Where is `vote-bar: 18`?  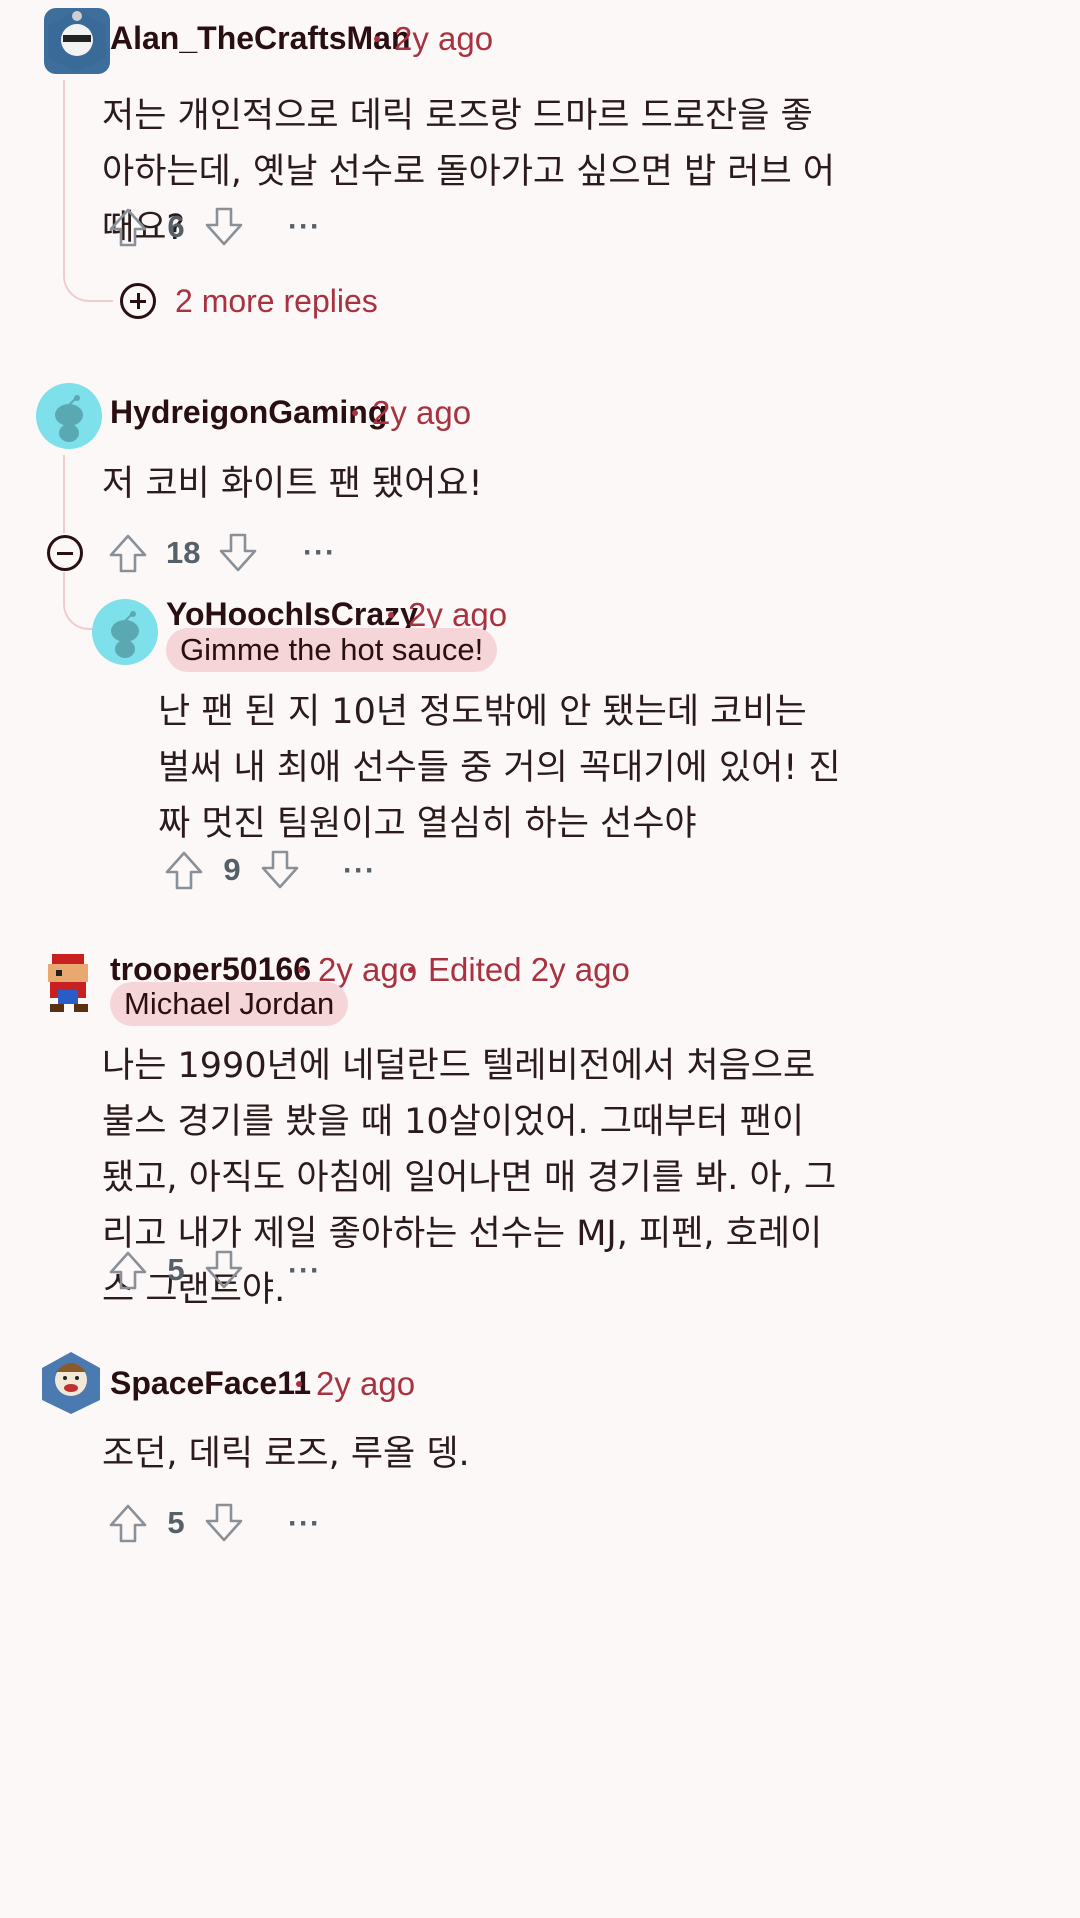 vote-bar: 18 is located at coordinates (183, 553).